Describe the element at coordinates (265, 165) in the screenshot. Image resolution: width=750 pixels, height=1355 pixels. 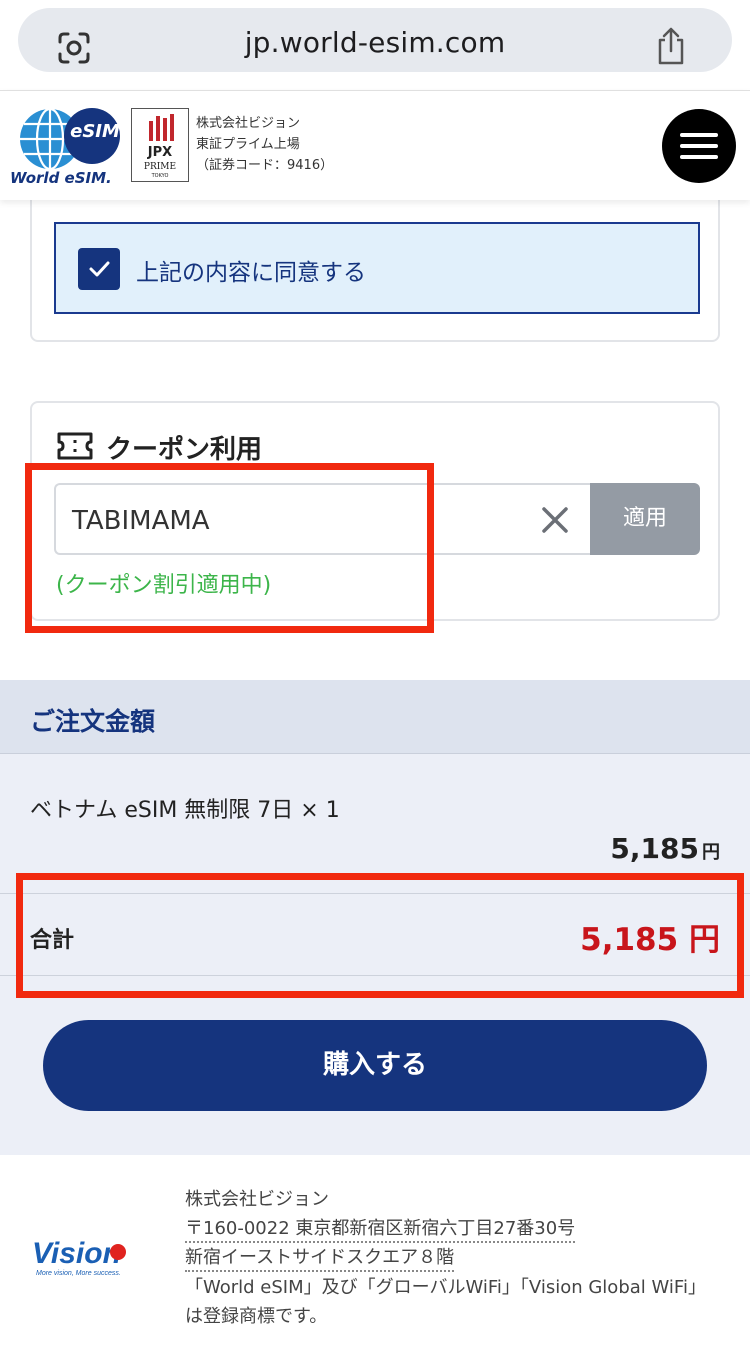
I see `securities-code: （証券コード：9416）` at that location.